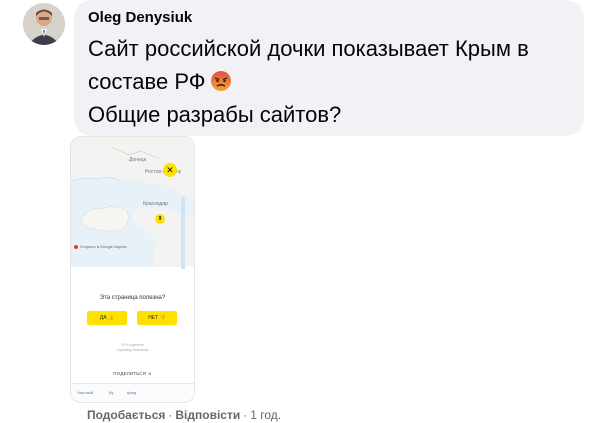 The height and width of the screenshot is (423, 600). I want to click on feedback-no-button: НЕТ 👎, so click(157, 318).